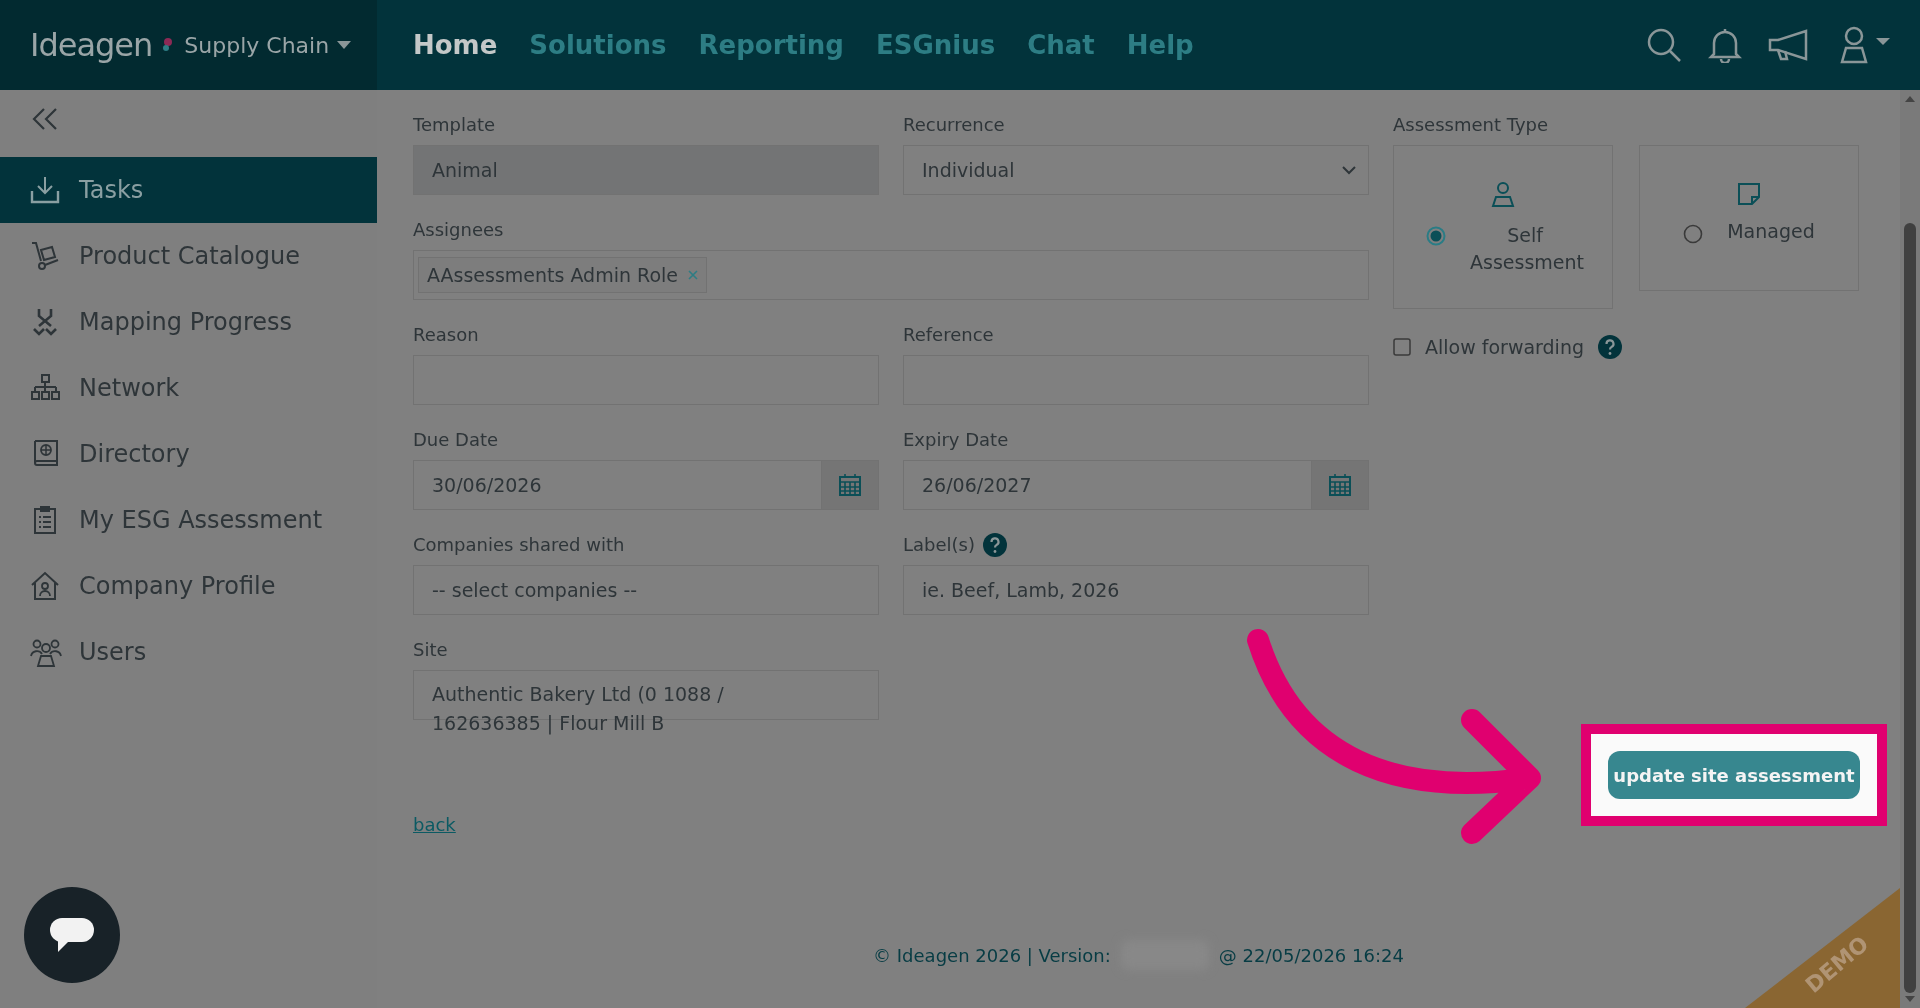 The width and height of the screenshot is (1920, 1008). I want to click on sidebar-item: Tasks, so click(188, 190).